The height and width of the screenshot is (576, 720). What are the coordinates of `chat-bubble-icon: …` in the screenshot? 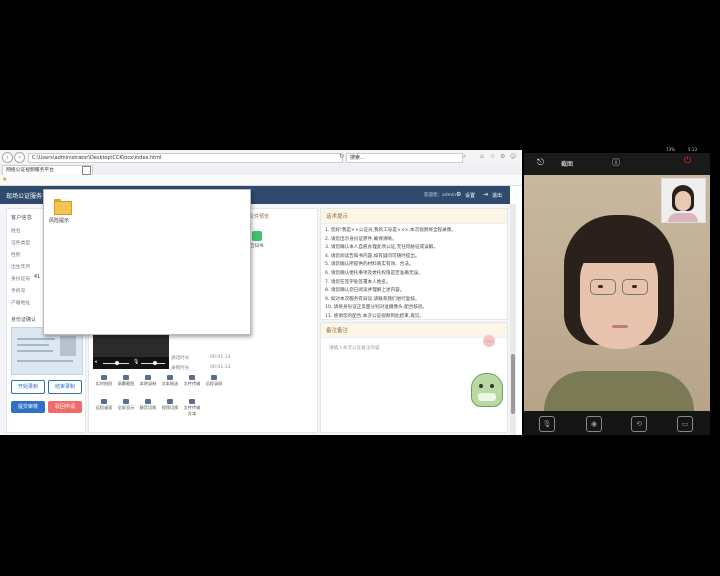 It's located at (489, 341).